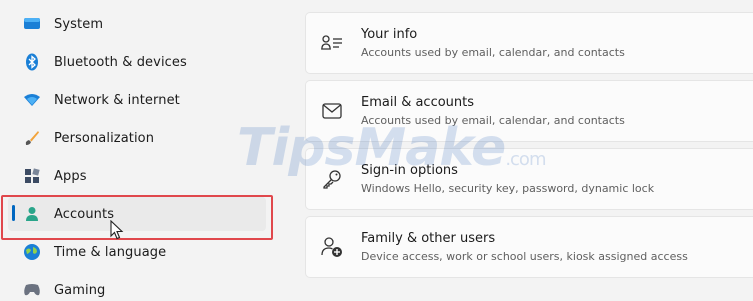 This screenshot has width=753, height=301. I want to click on gamepad-icon, so click(32, 290).